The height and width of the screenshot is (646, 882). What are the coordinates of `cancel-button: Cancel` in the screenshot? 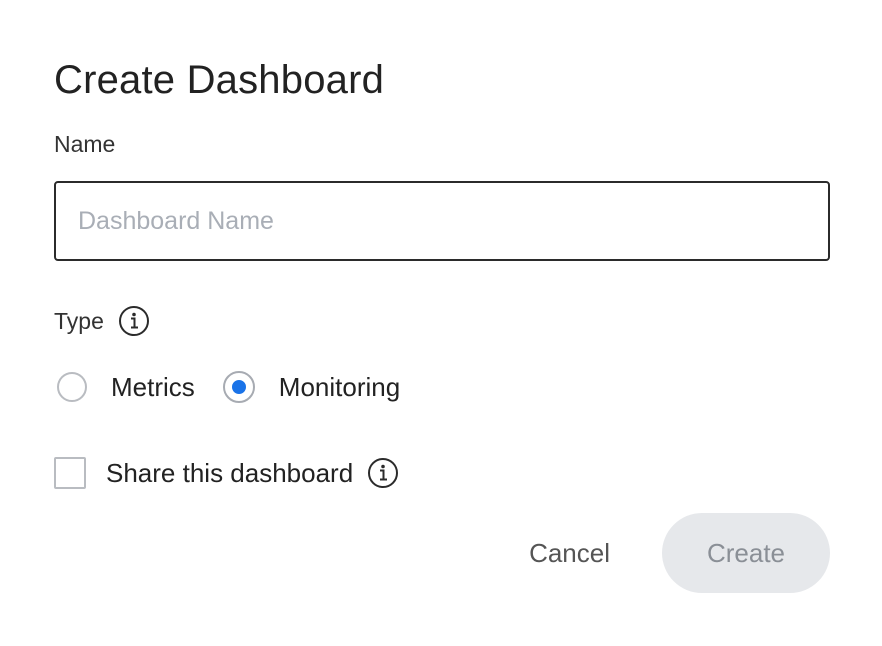 It's located at (569, 553).